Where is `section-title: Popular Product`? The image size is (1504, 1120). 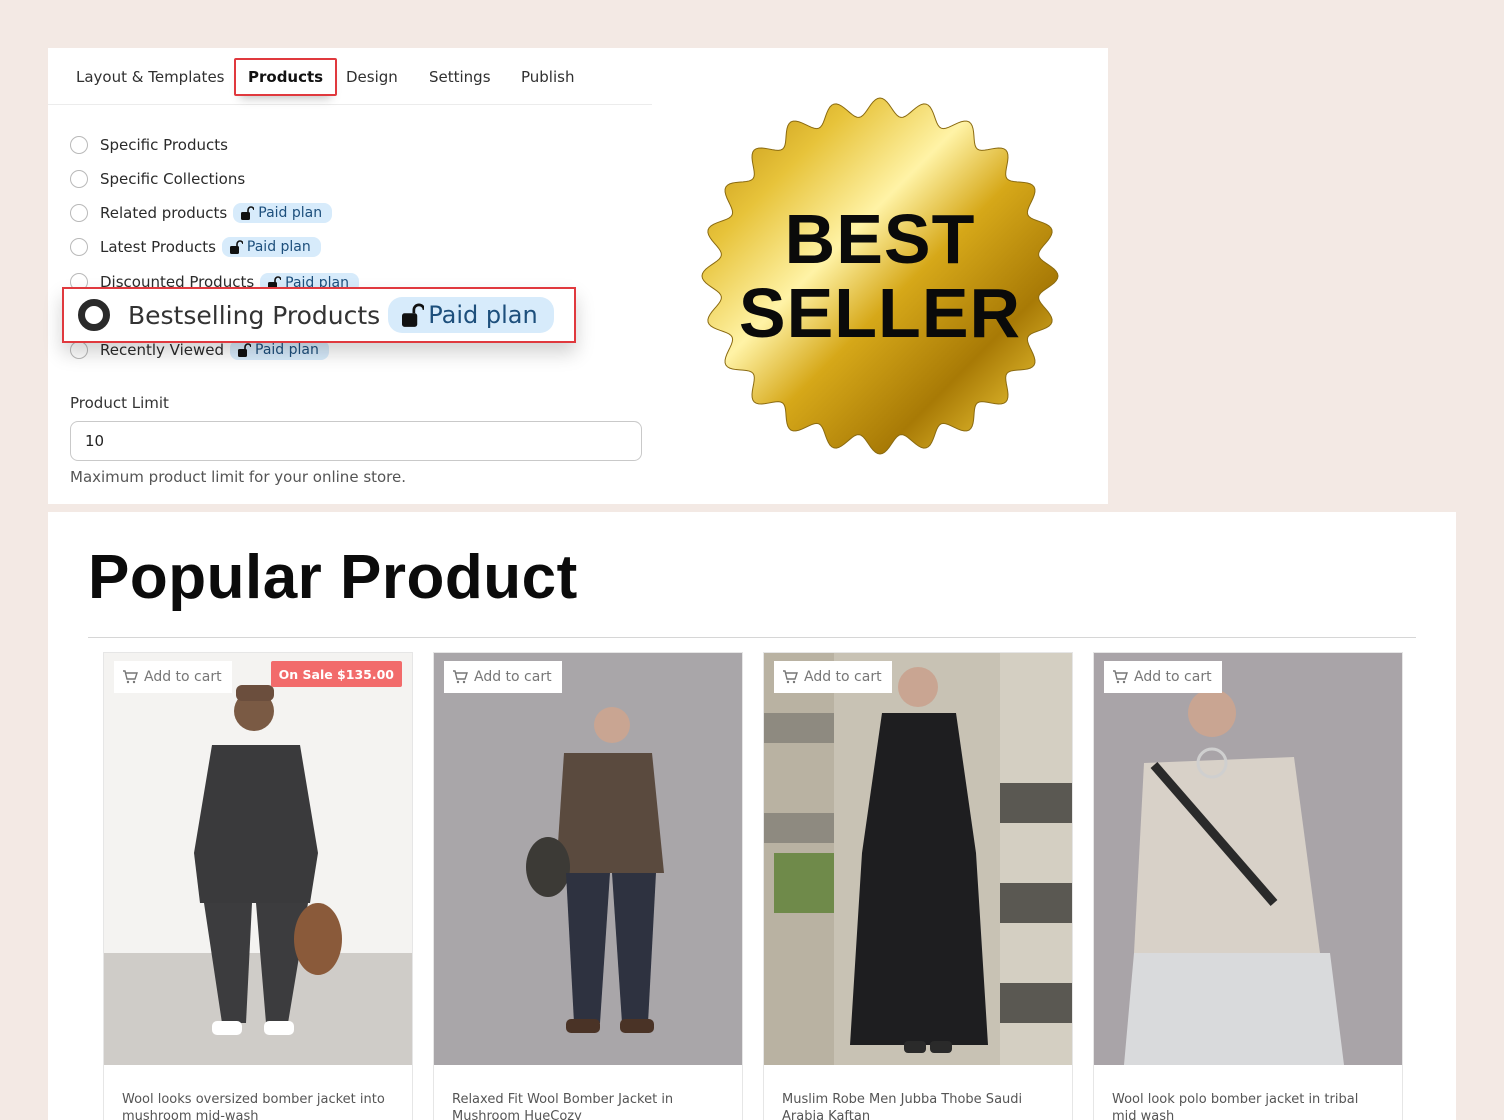 section-title: Popular Product is located at coordinates (333, 577).